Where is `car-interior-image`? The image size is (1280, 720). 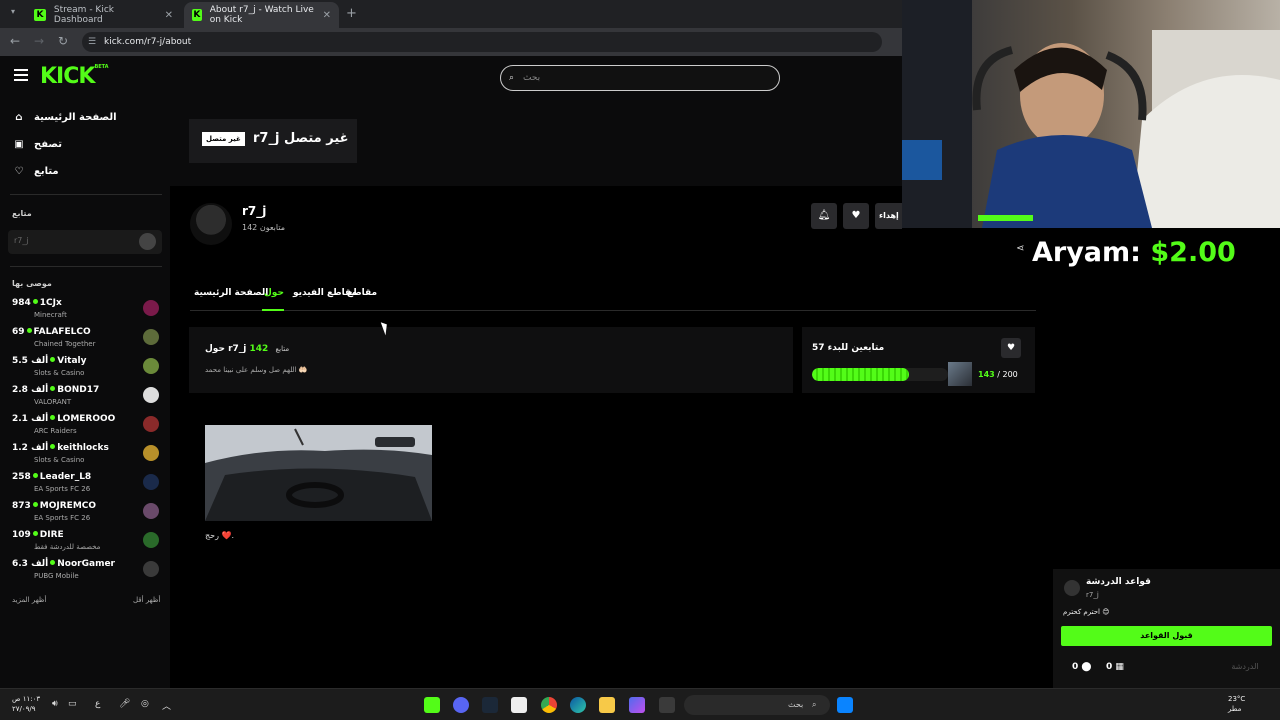
car-interior-image is located at coordinates (318, 473).